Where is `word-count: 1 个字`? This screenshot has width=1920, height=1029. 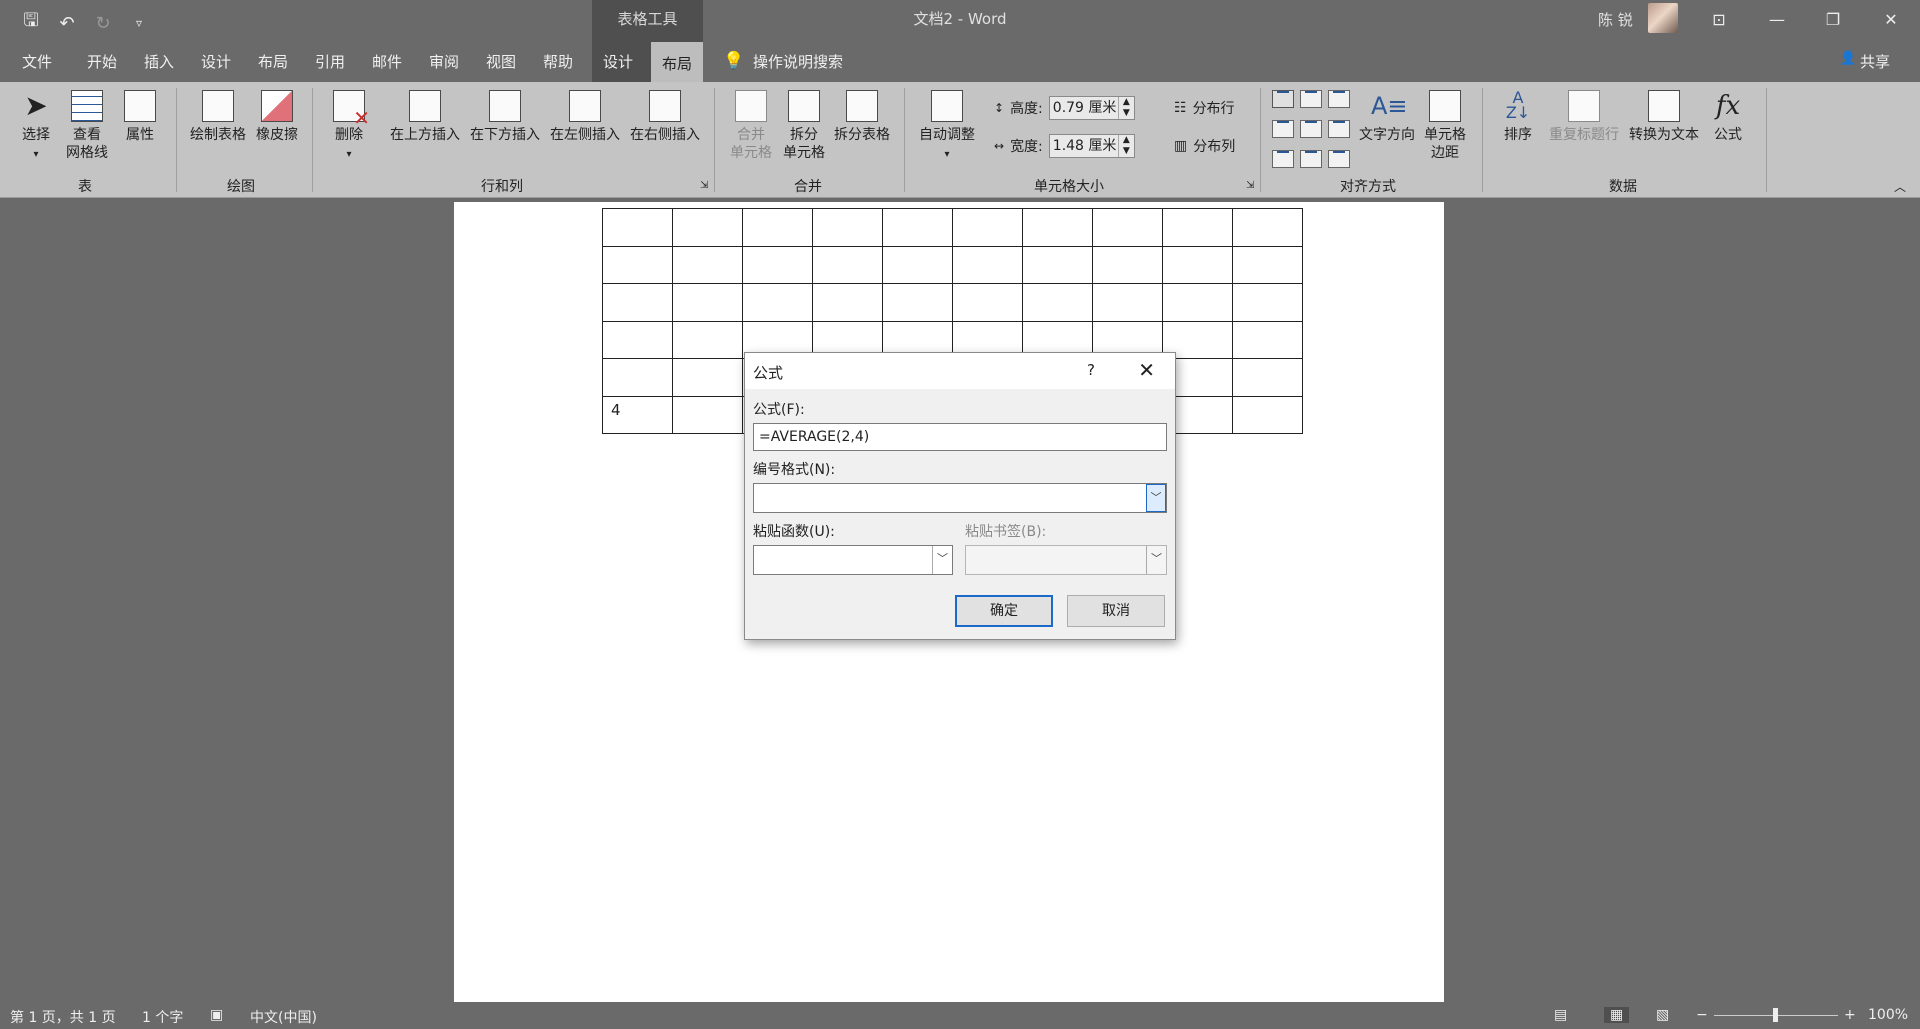
word-count: 1 个字 is located at coordinates (162, 1017).